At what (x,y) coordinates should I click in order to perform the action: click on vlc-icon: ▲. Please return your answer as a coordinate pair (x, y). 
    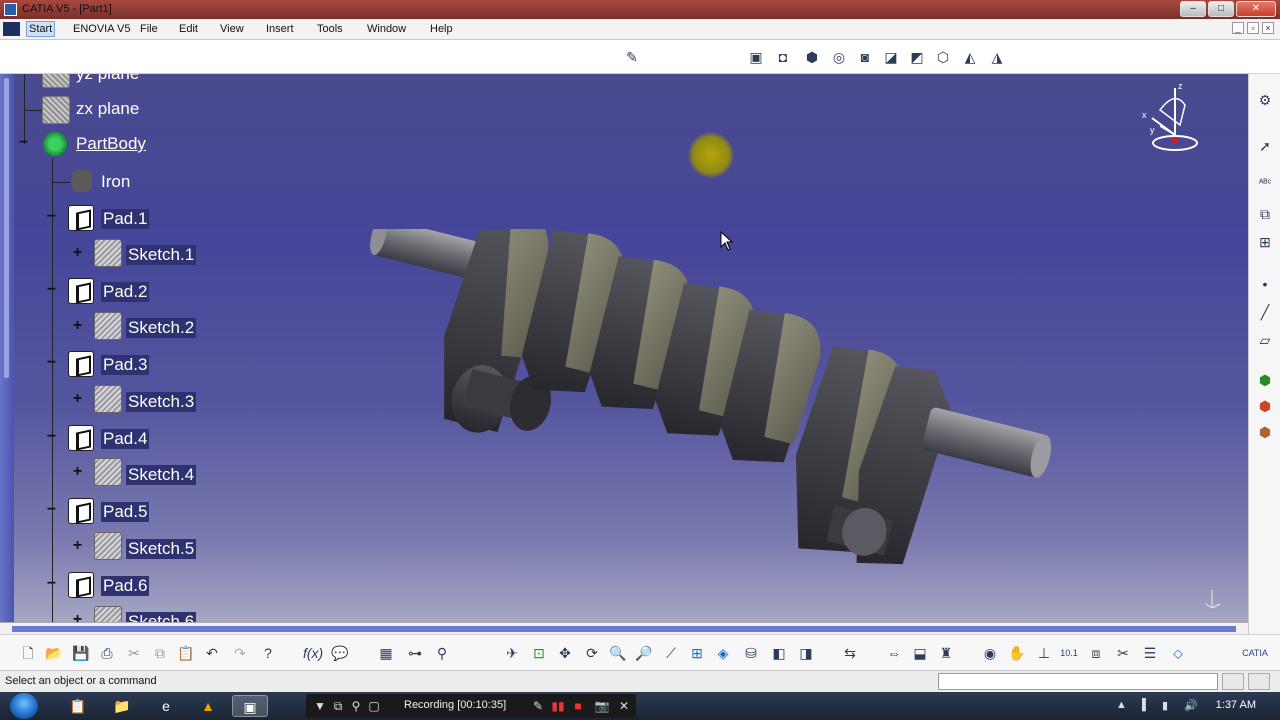
    Looking at the image, I should click on (208, 706).